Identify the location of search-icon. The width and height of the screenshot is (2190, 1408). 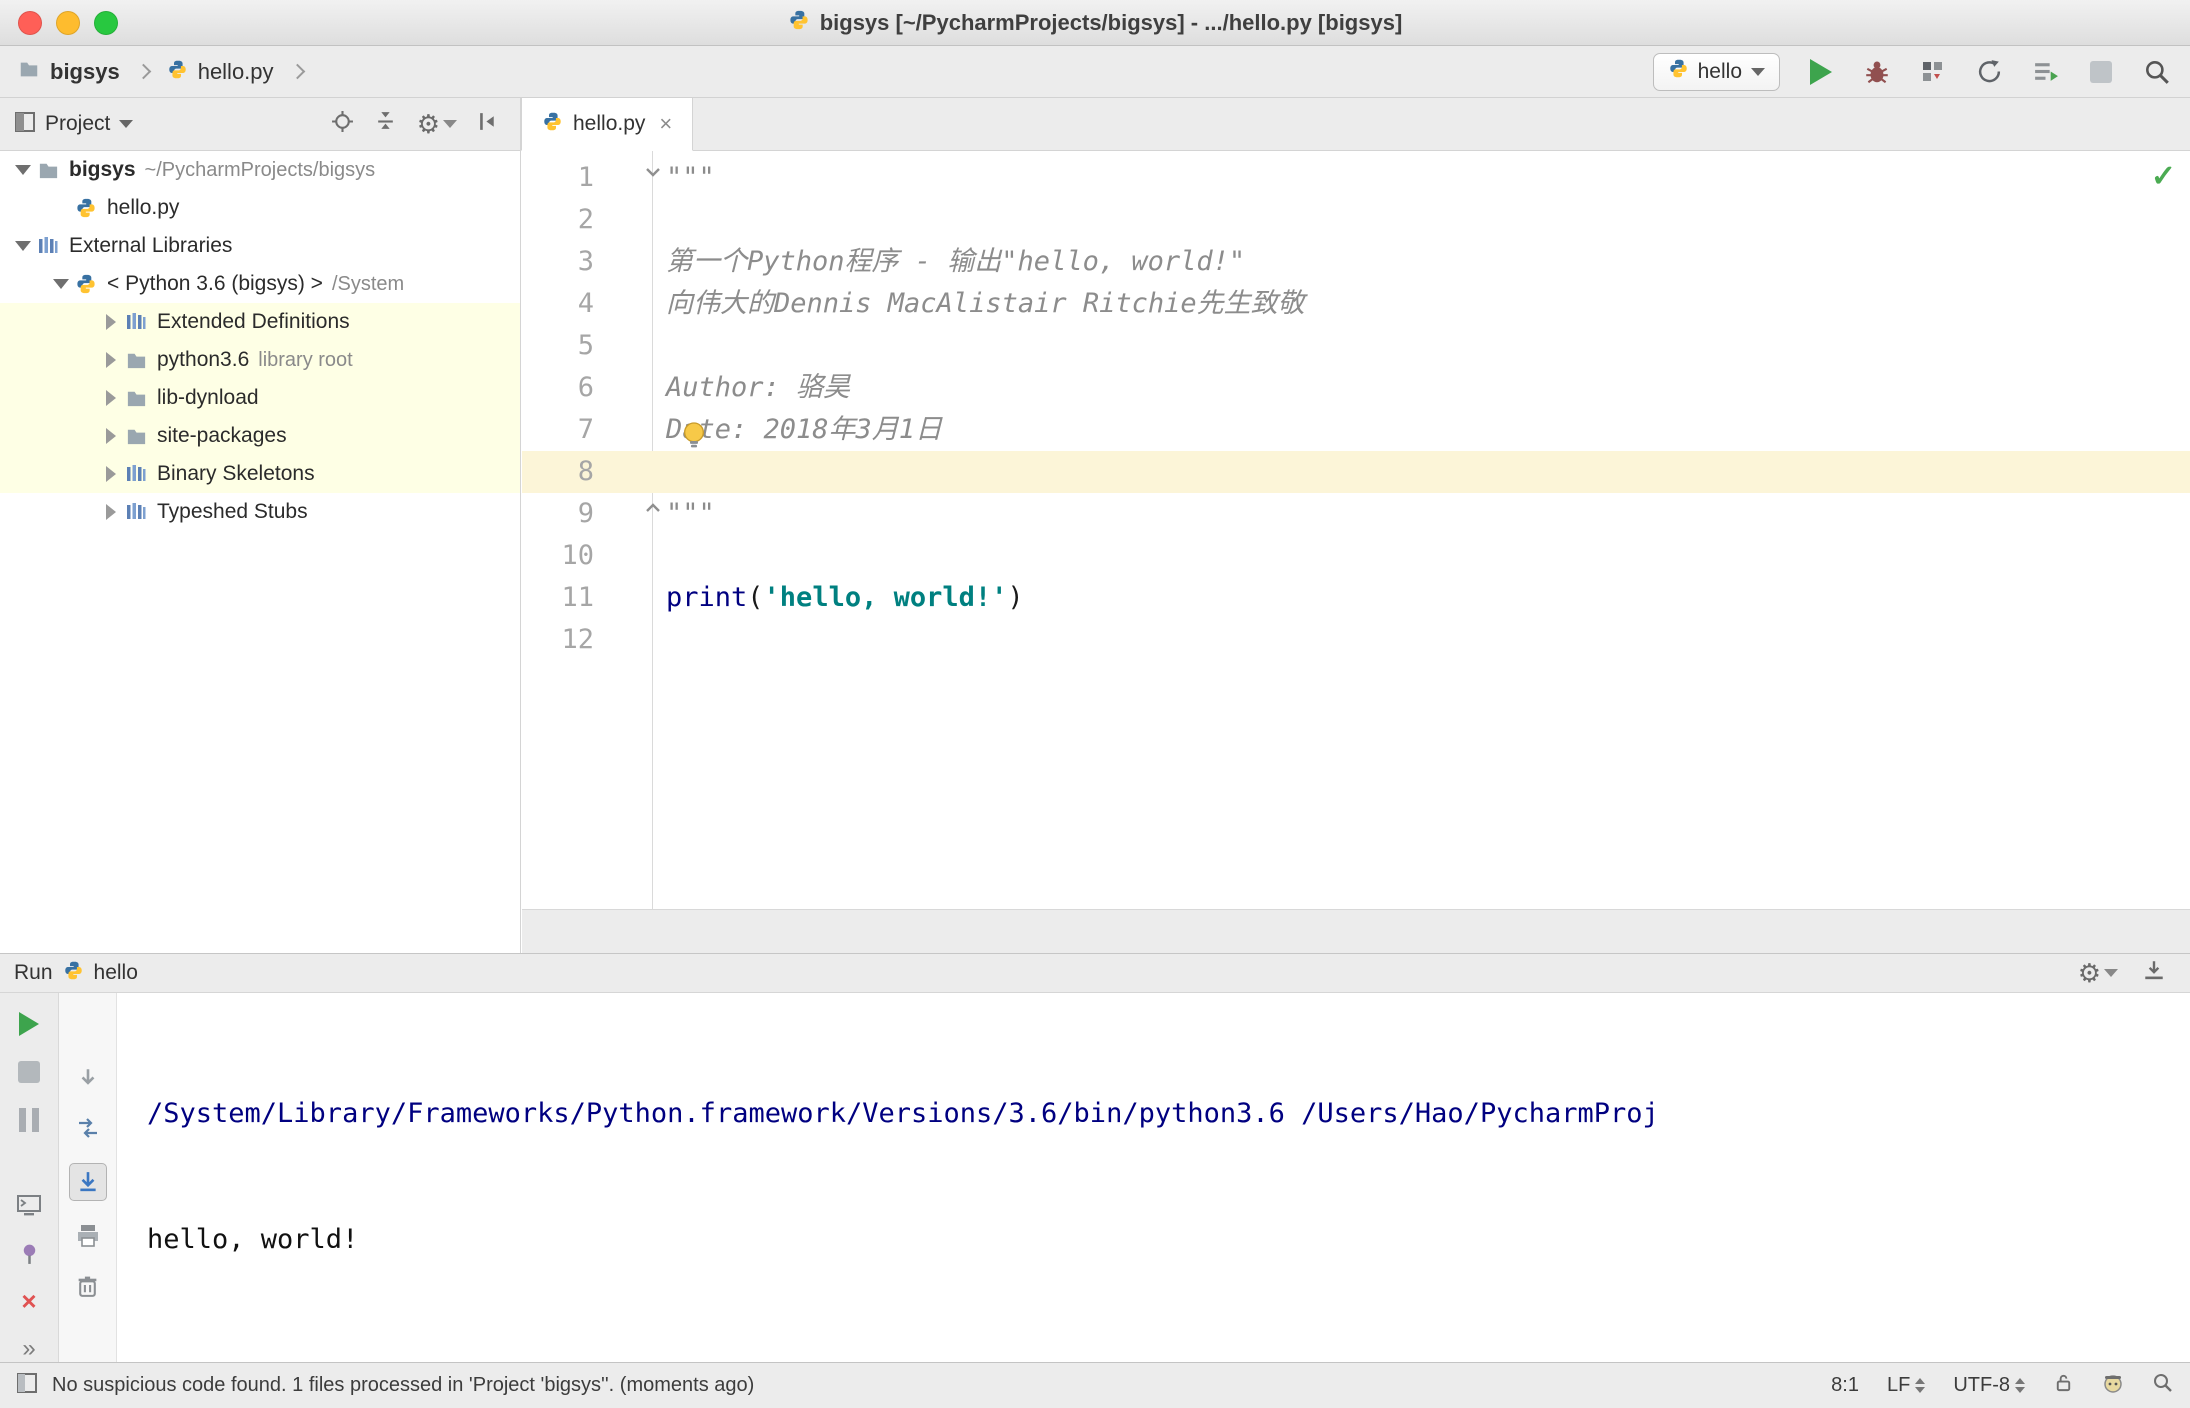
(2163, 1386).